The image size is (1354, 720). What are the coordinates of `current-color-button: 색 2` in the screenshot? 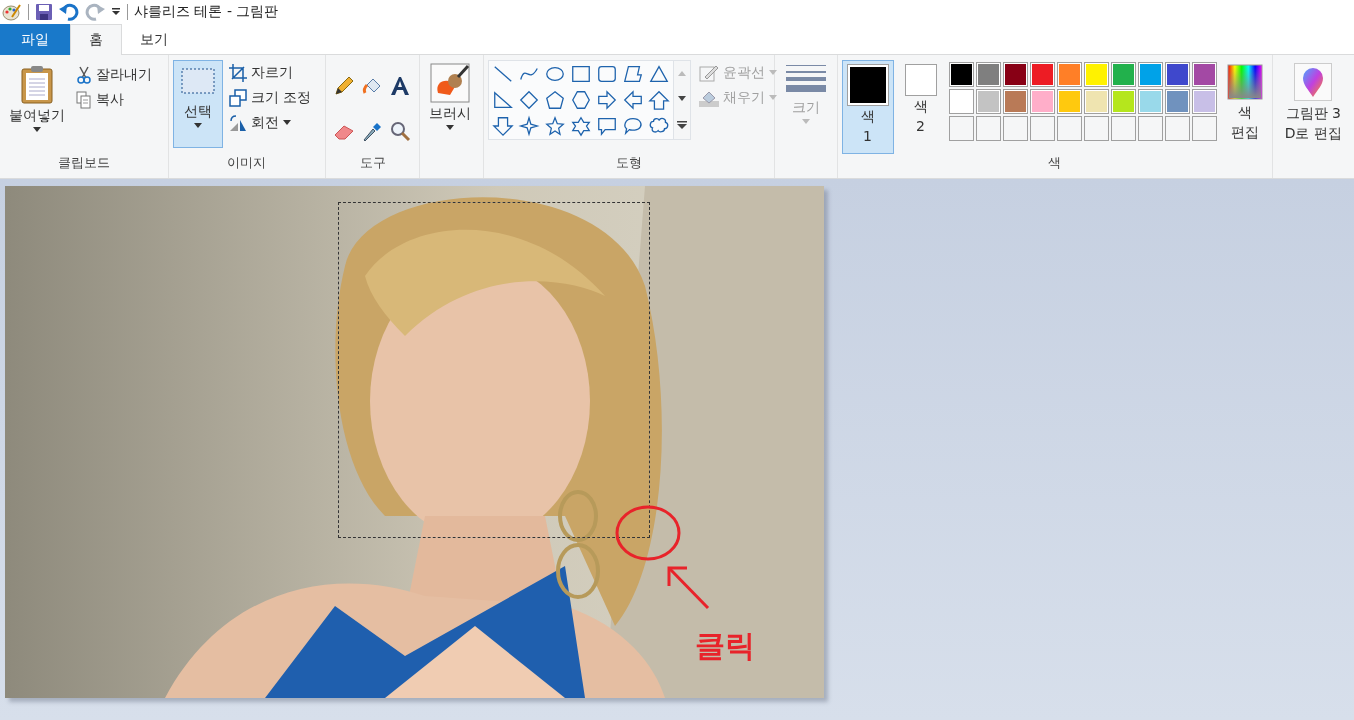 It's located at (920, 107).